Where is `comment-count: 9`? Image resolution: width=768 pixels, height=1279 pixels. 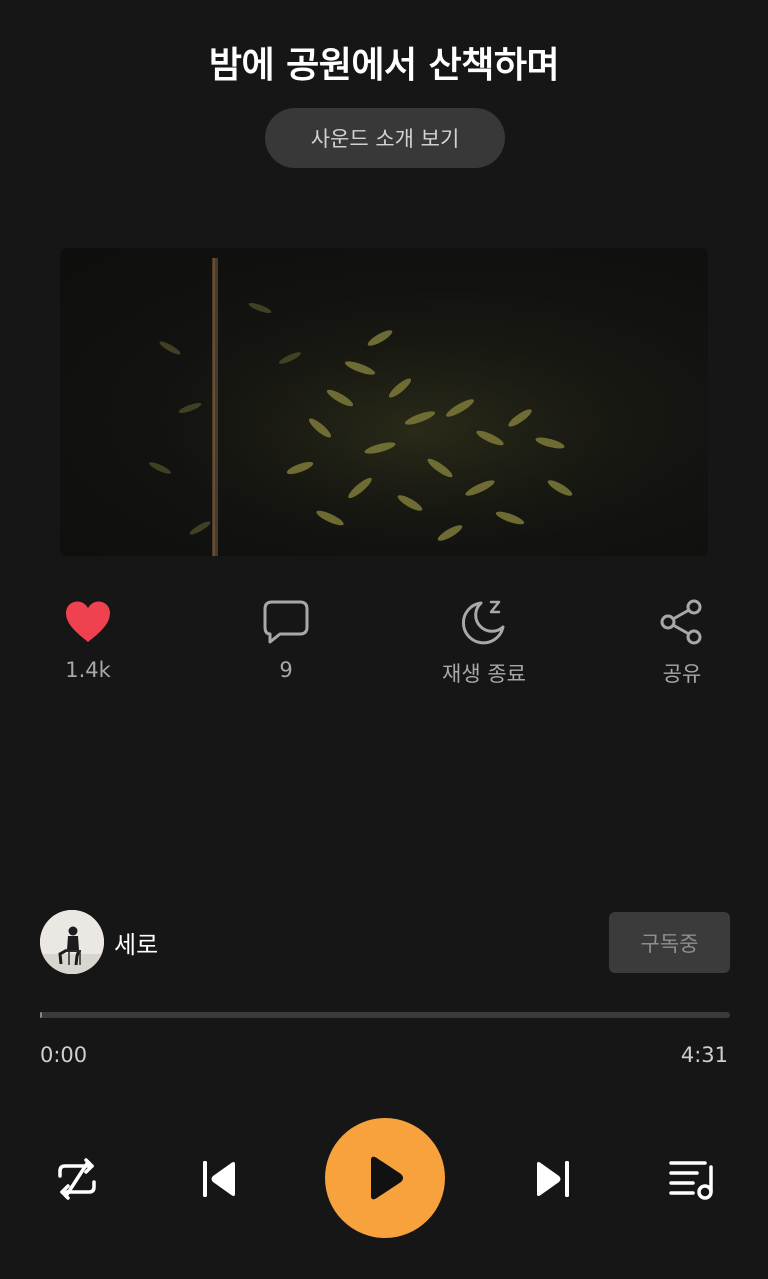 comment-count: 9 is located at coordinates (286, 670).